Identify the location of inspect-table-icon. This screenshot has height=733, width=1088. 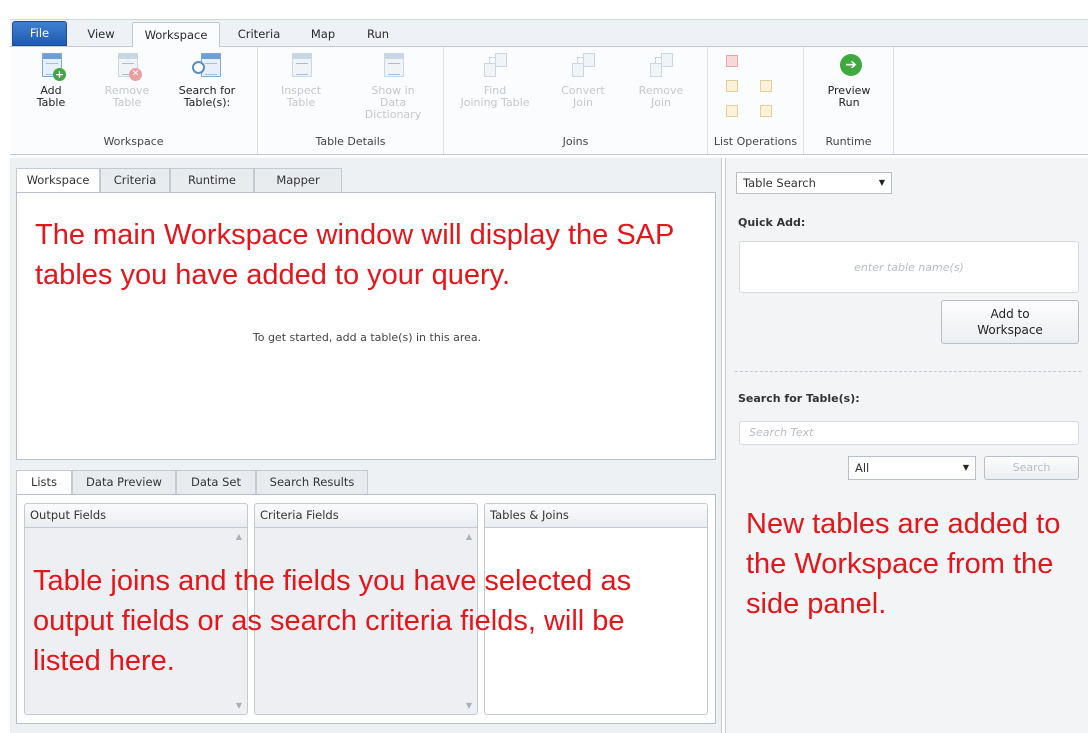
(301, 66).